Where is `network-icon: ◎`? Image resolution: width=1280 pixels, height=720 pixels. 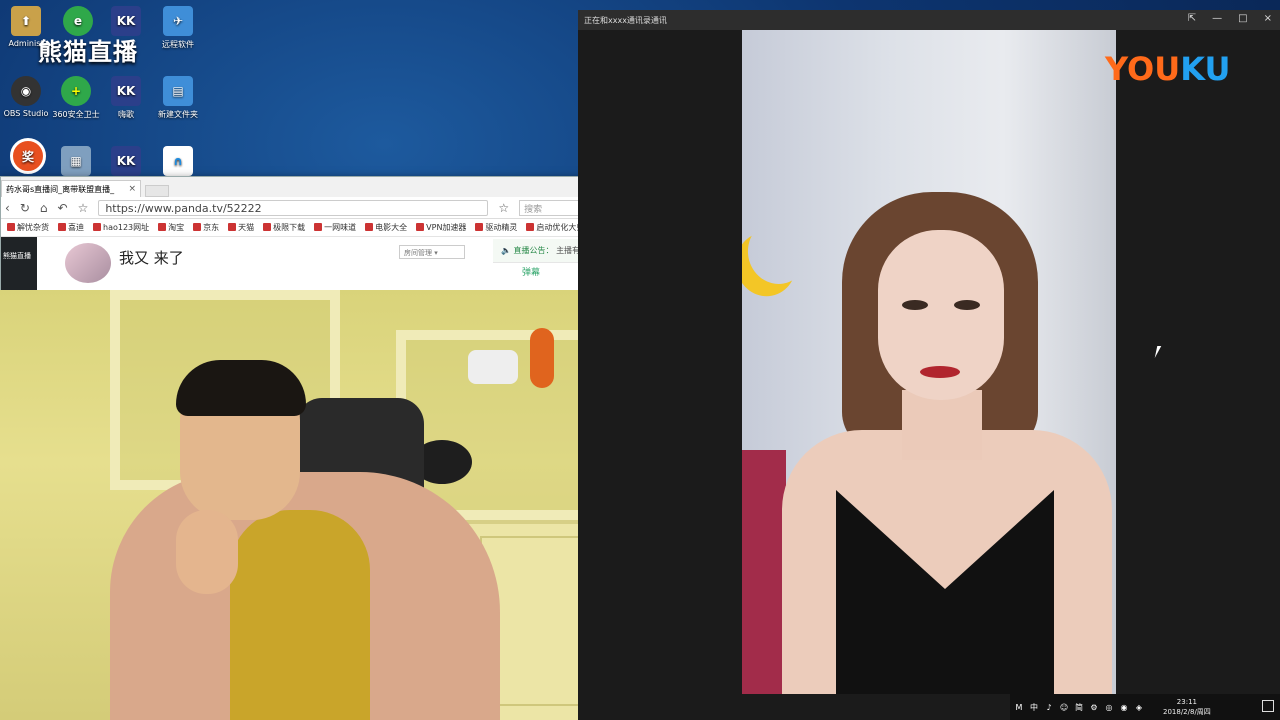 network-icon: ◎ is located at coordinates (1109, 707).